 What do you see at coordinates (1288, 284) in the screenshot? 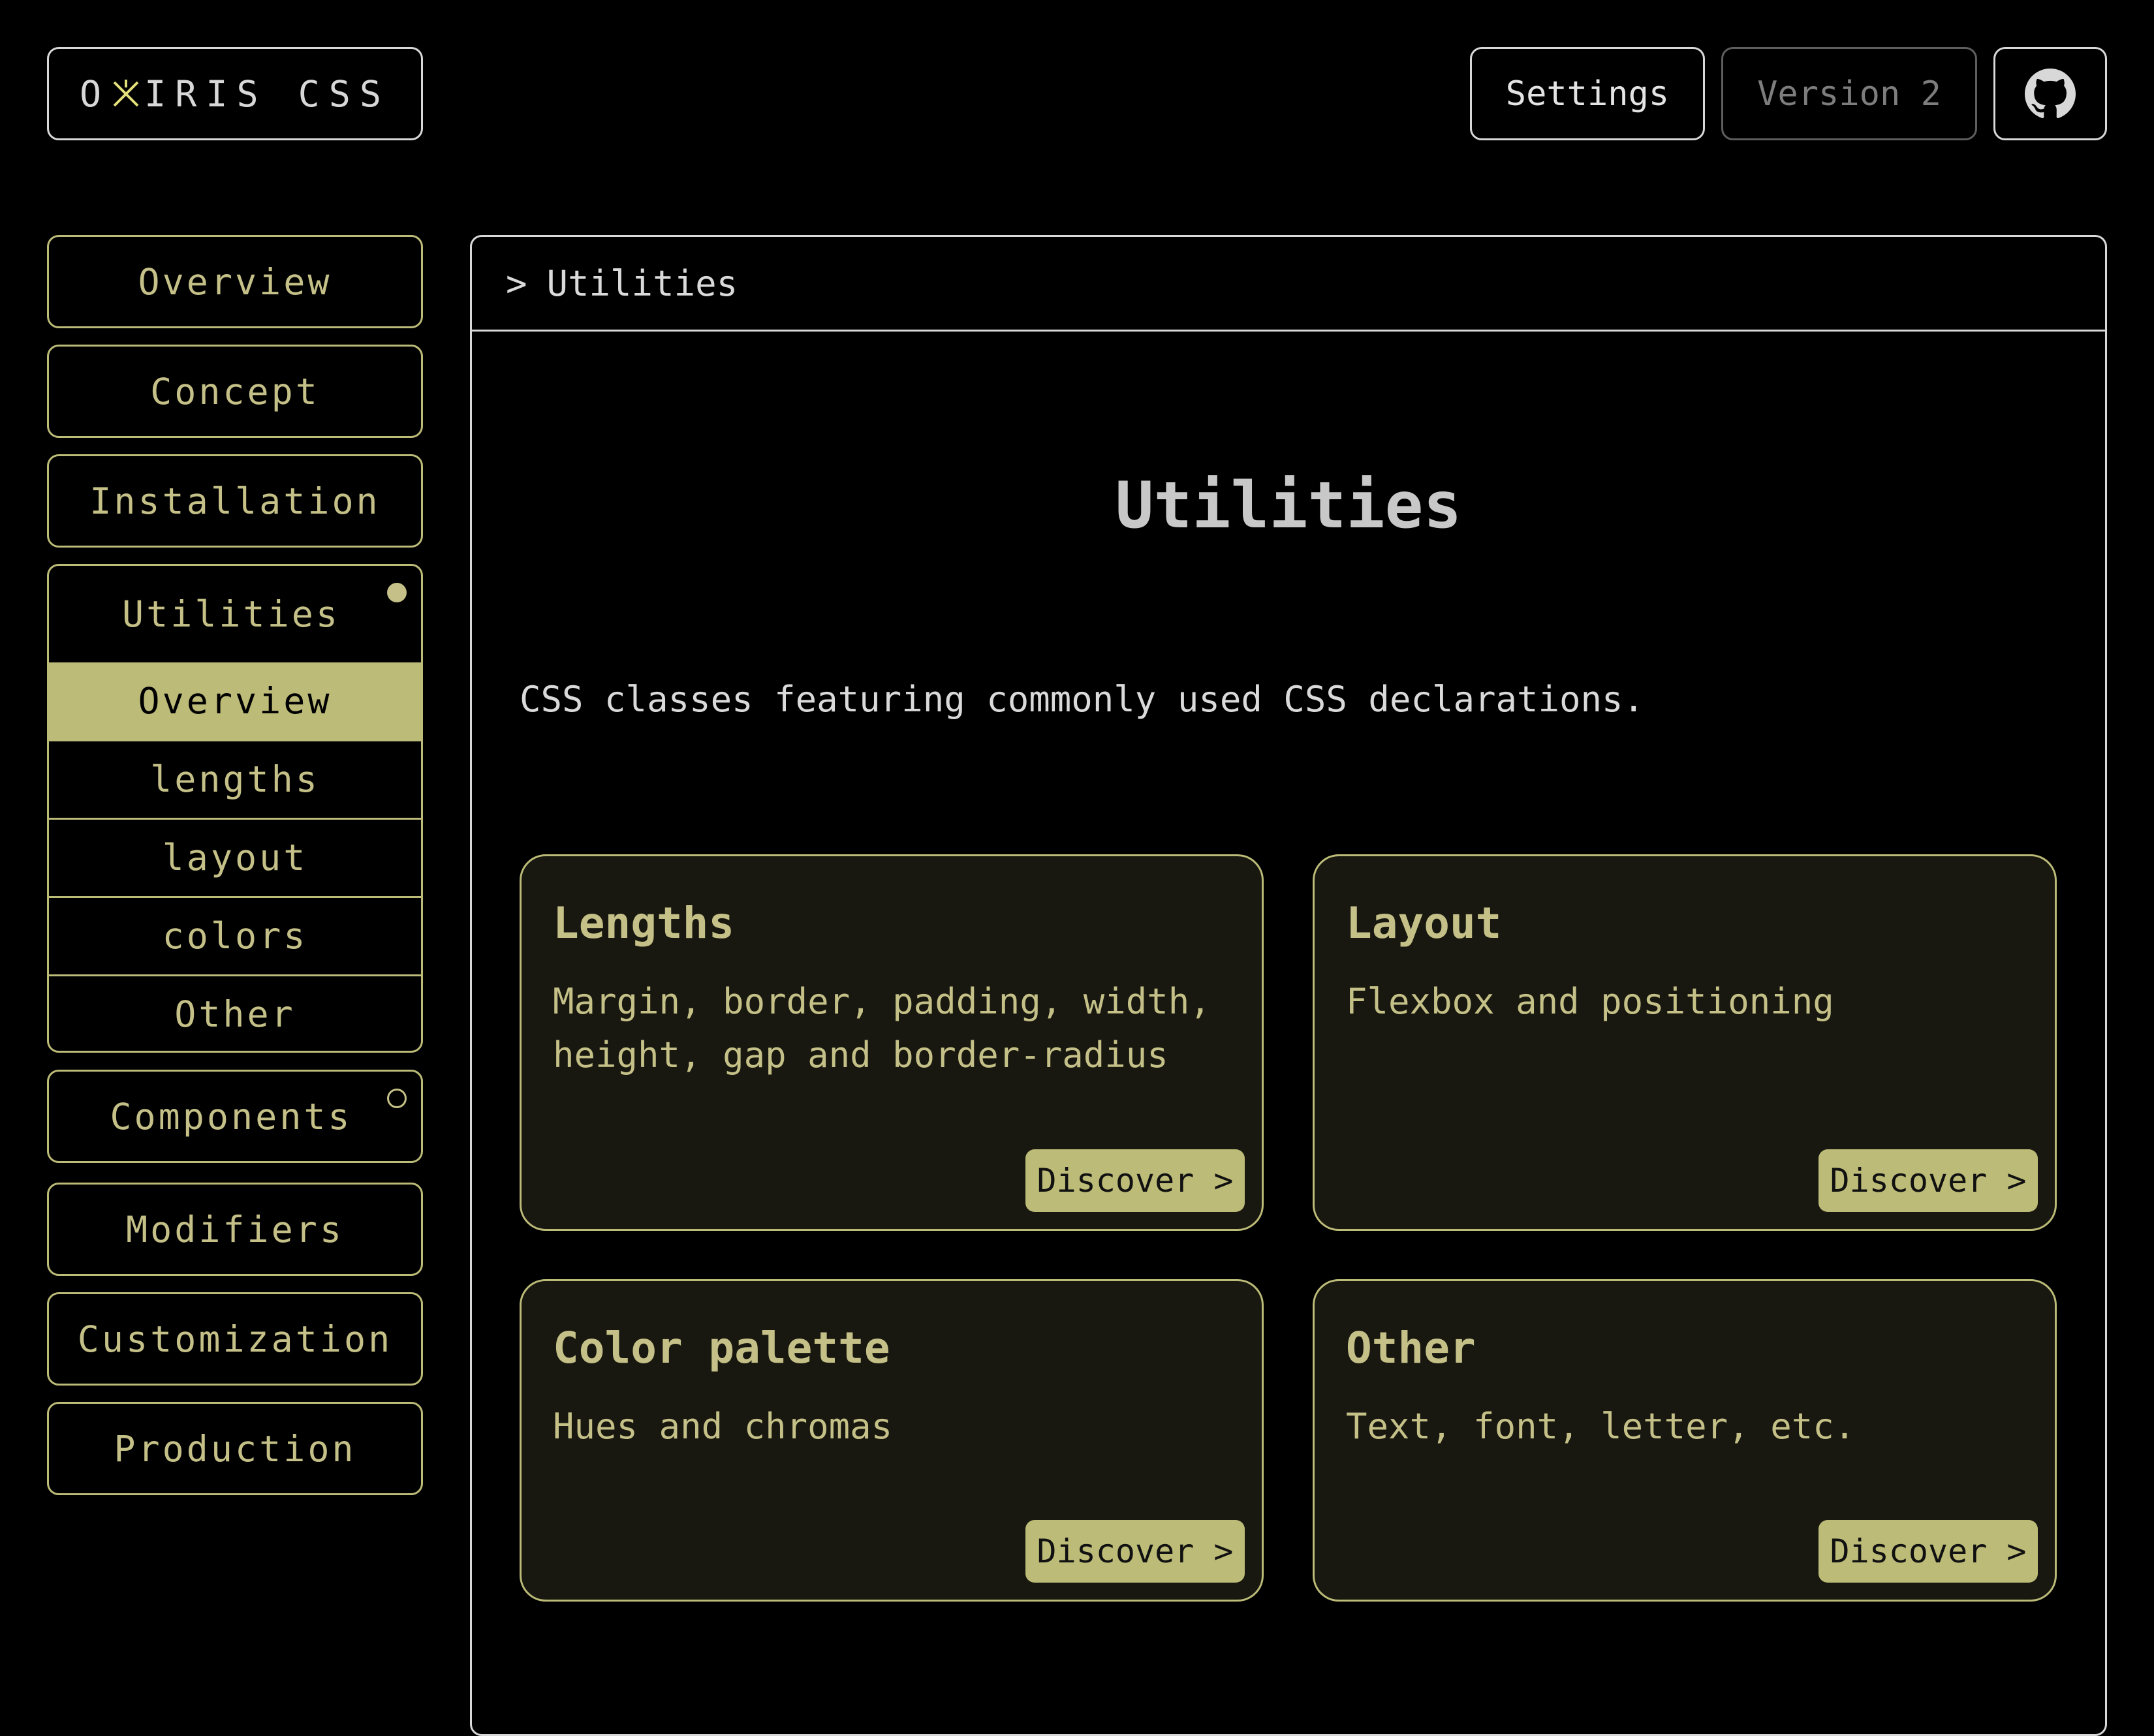
I see `breadcrumb: > Utilities` at bounding box center [1288, 284].